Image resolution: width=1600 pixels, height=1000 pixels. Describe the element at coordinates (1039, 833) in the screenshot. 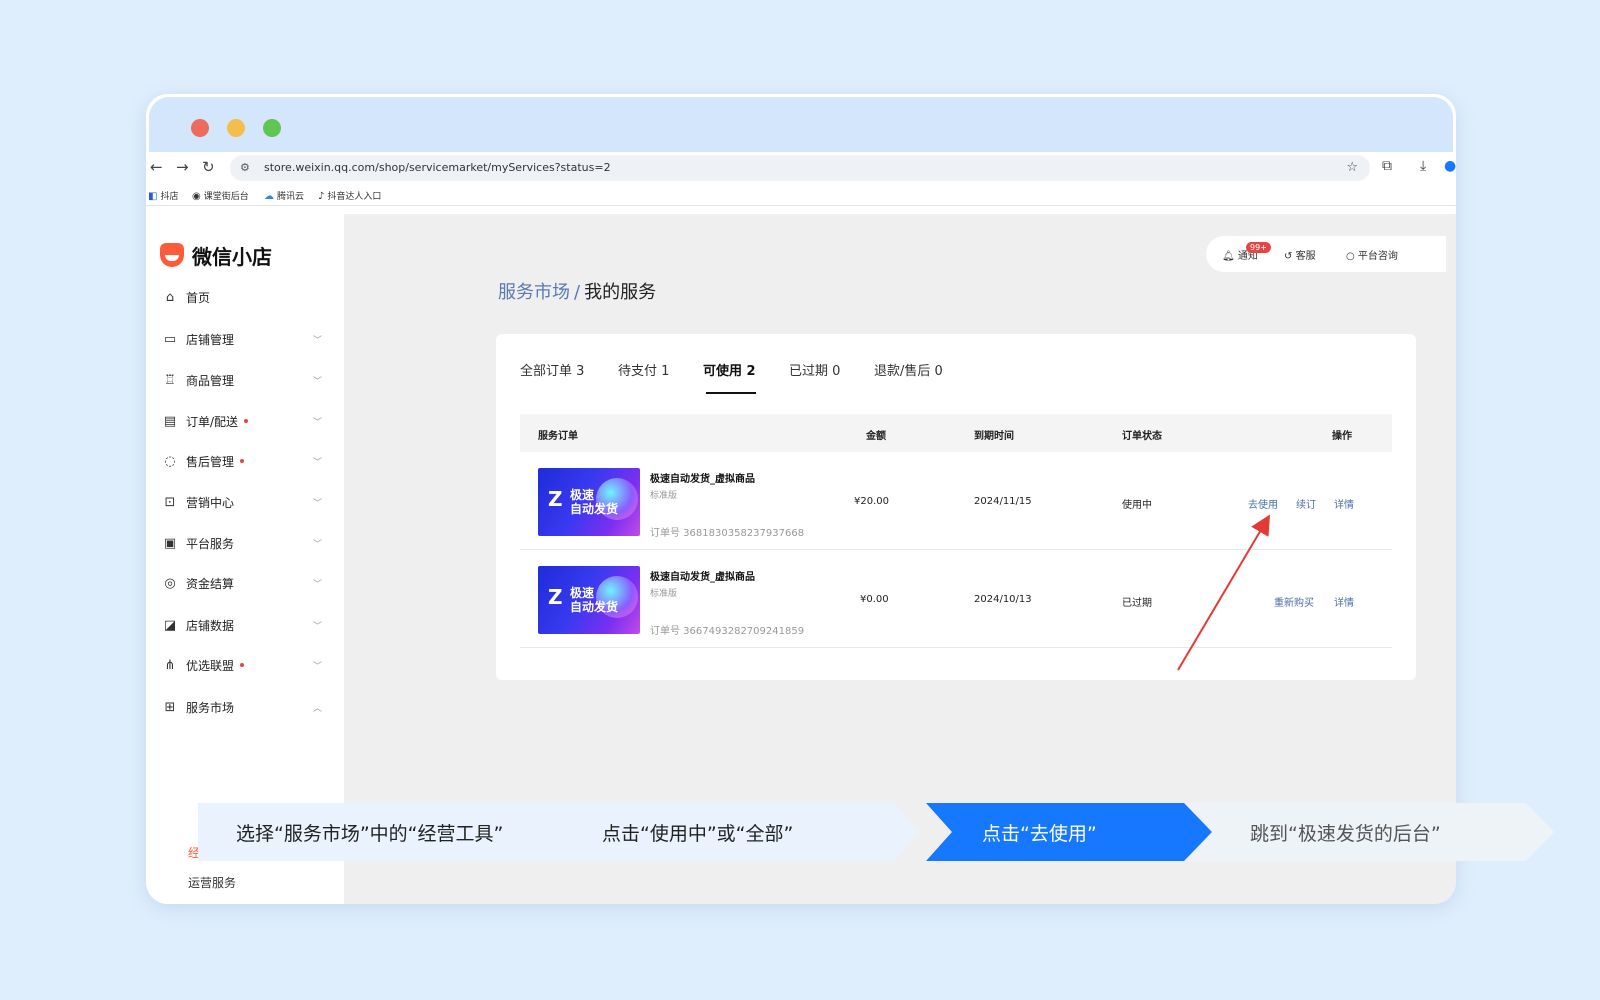

I see `step-3-label: 点击“去使用”` at that location.